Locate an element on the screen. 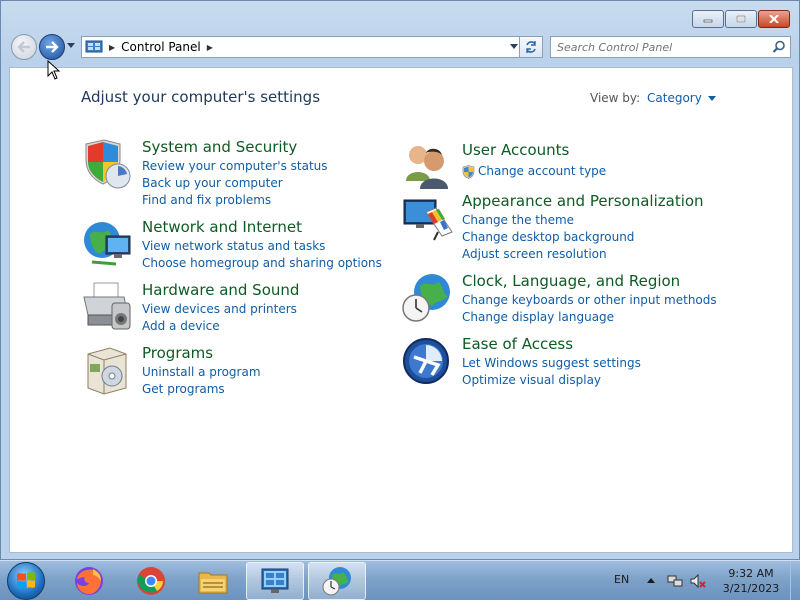 This screenshot has width=800, height=600. taskbar-chrome is located at coordinates (151, 581).